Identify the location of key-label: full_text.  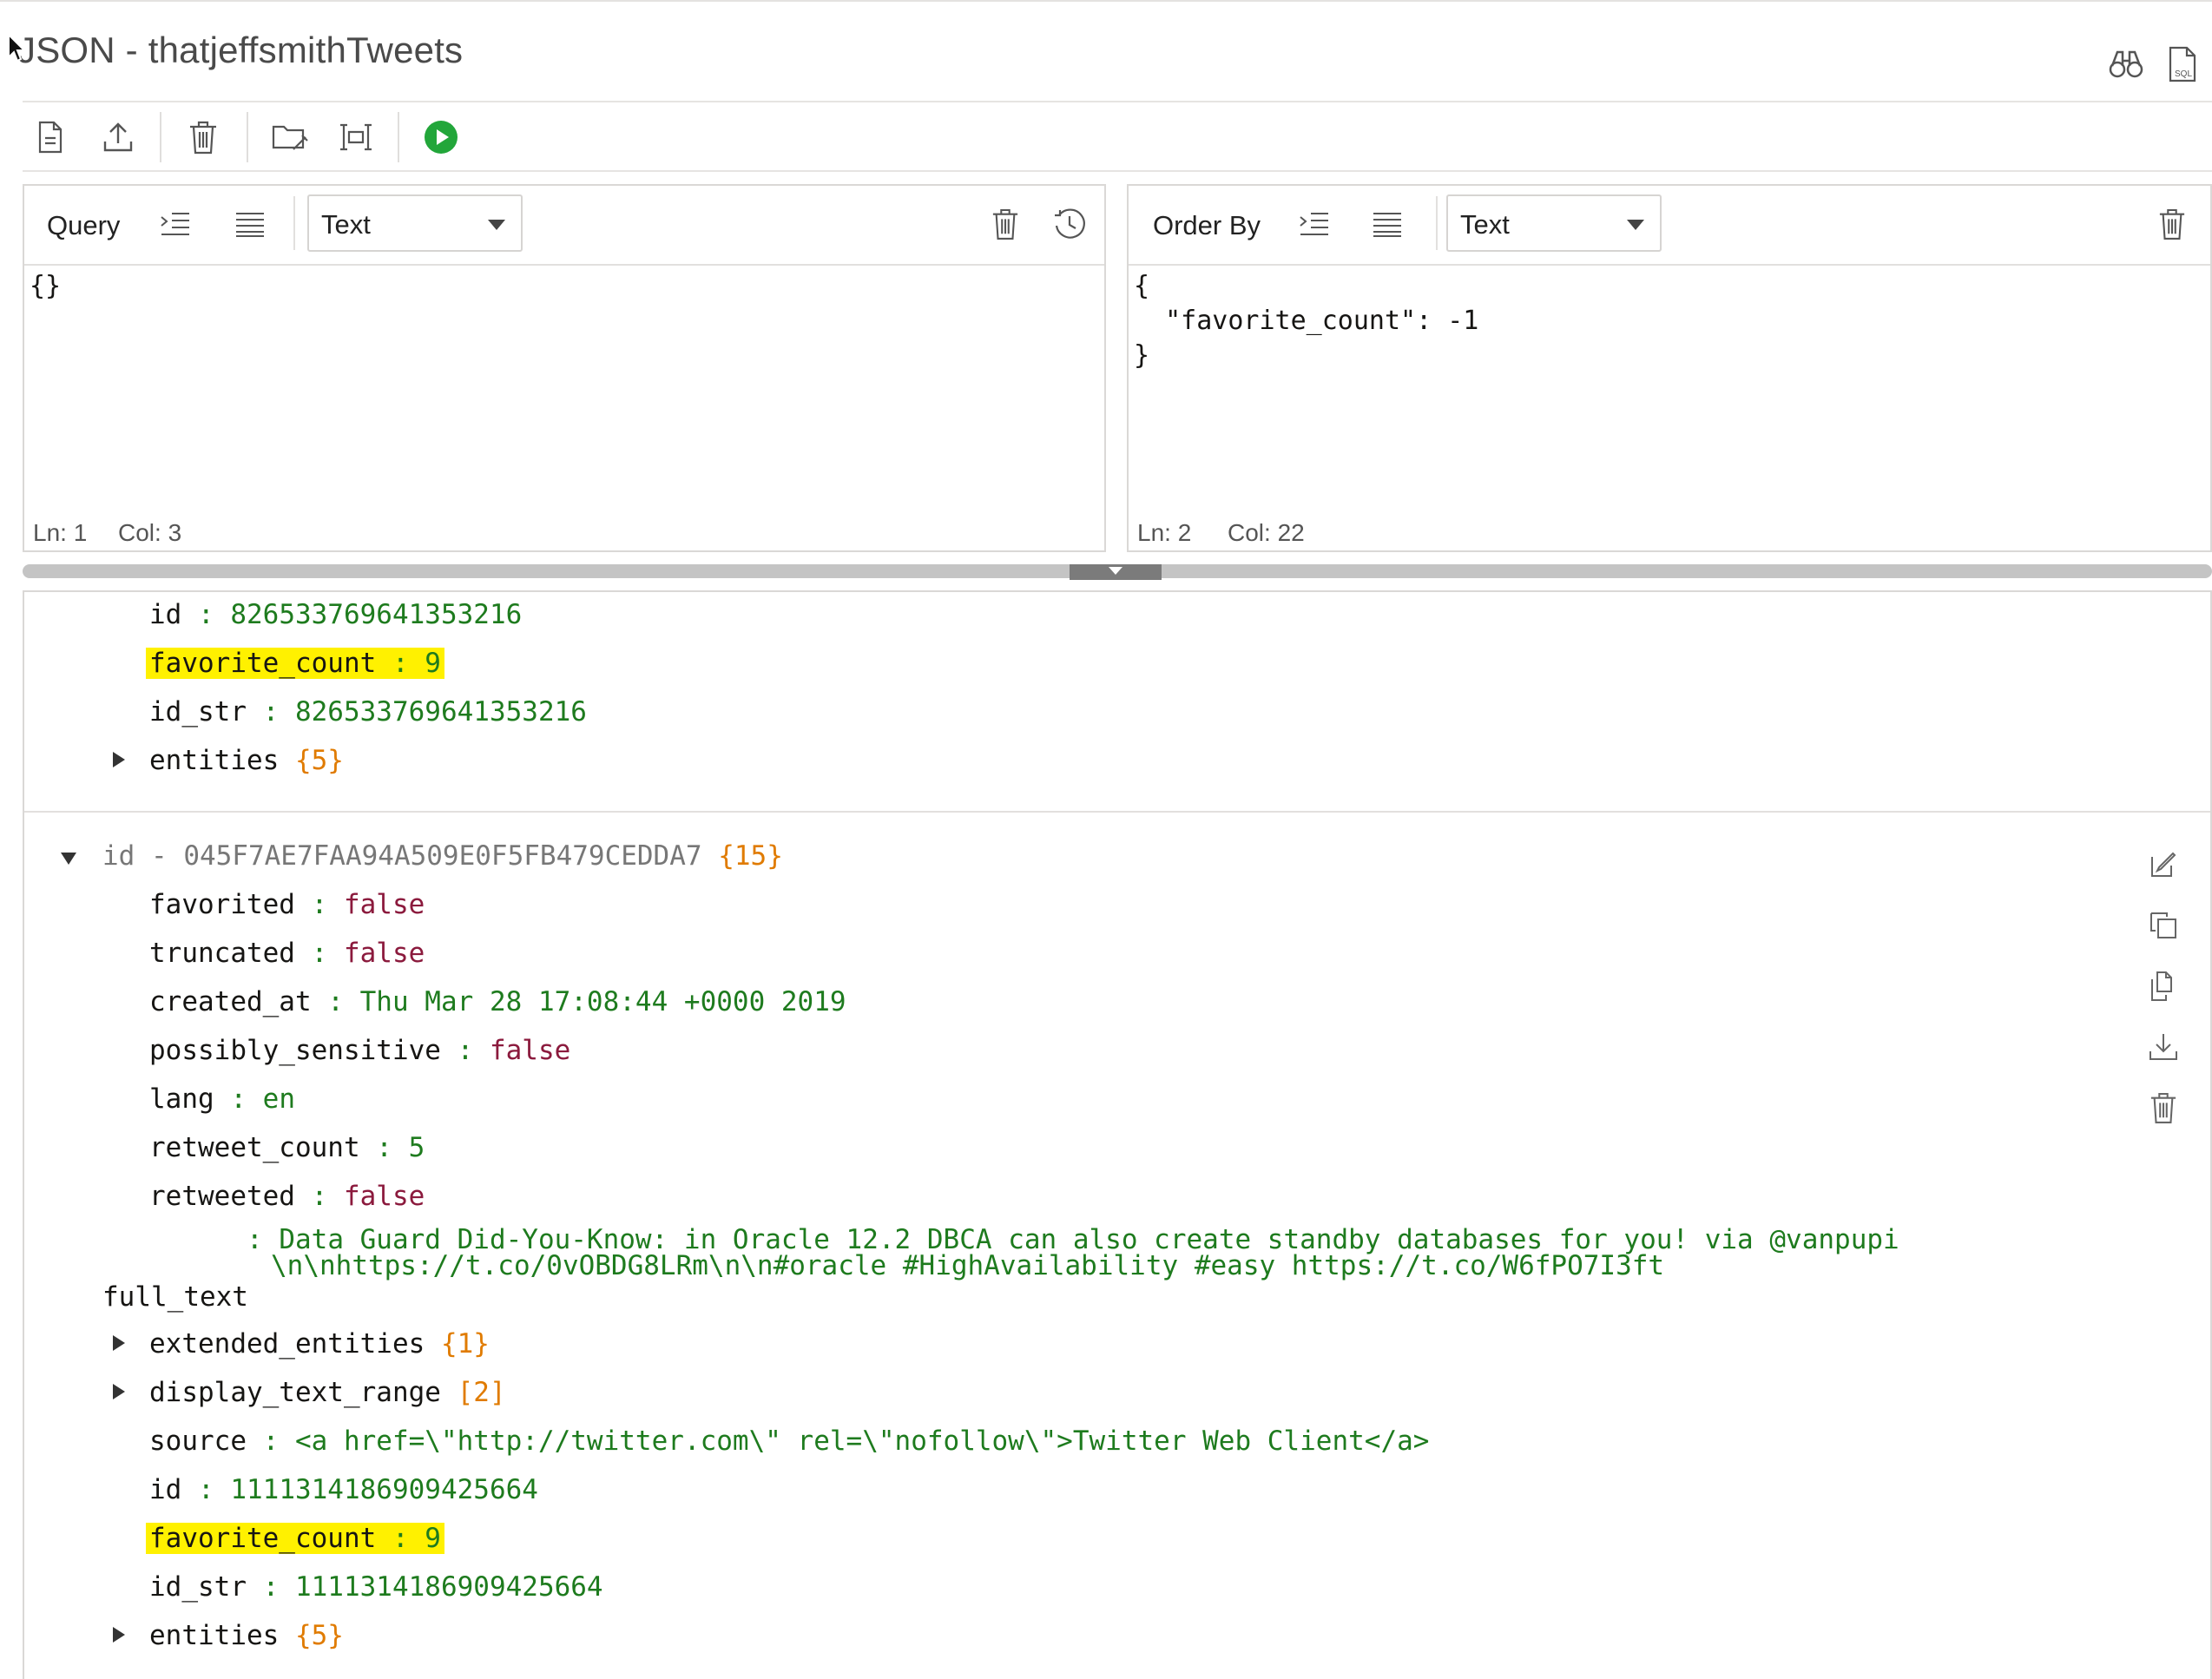
(175, 1297).